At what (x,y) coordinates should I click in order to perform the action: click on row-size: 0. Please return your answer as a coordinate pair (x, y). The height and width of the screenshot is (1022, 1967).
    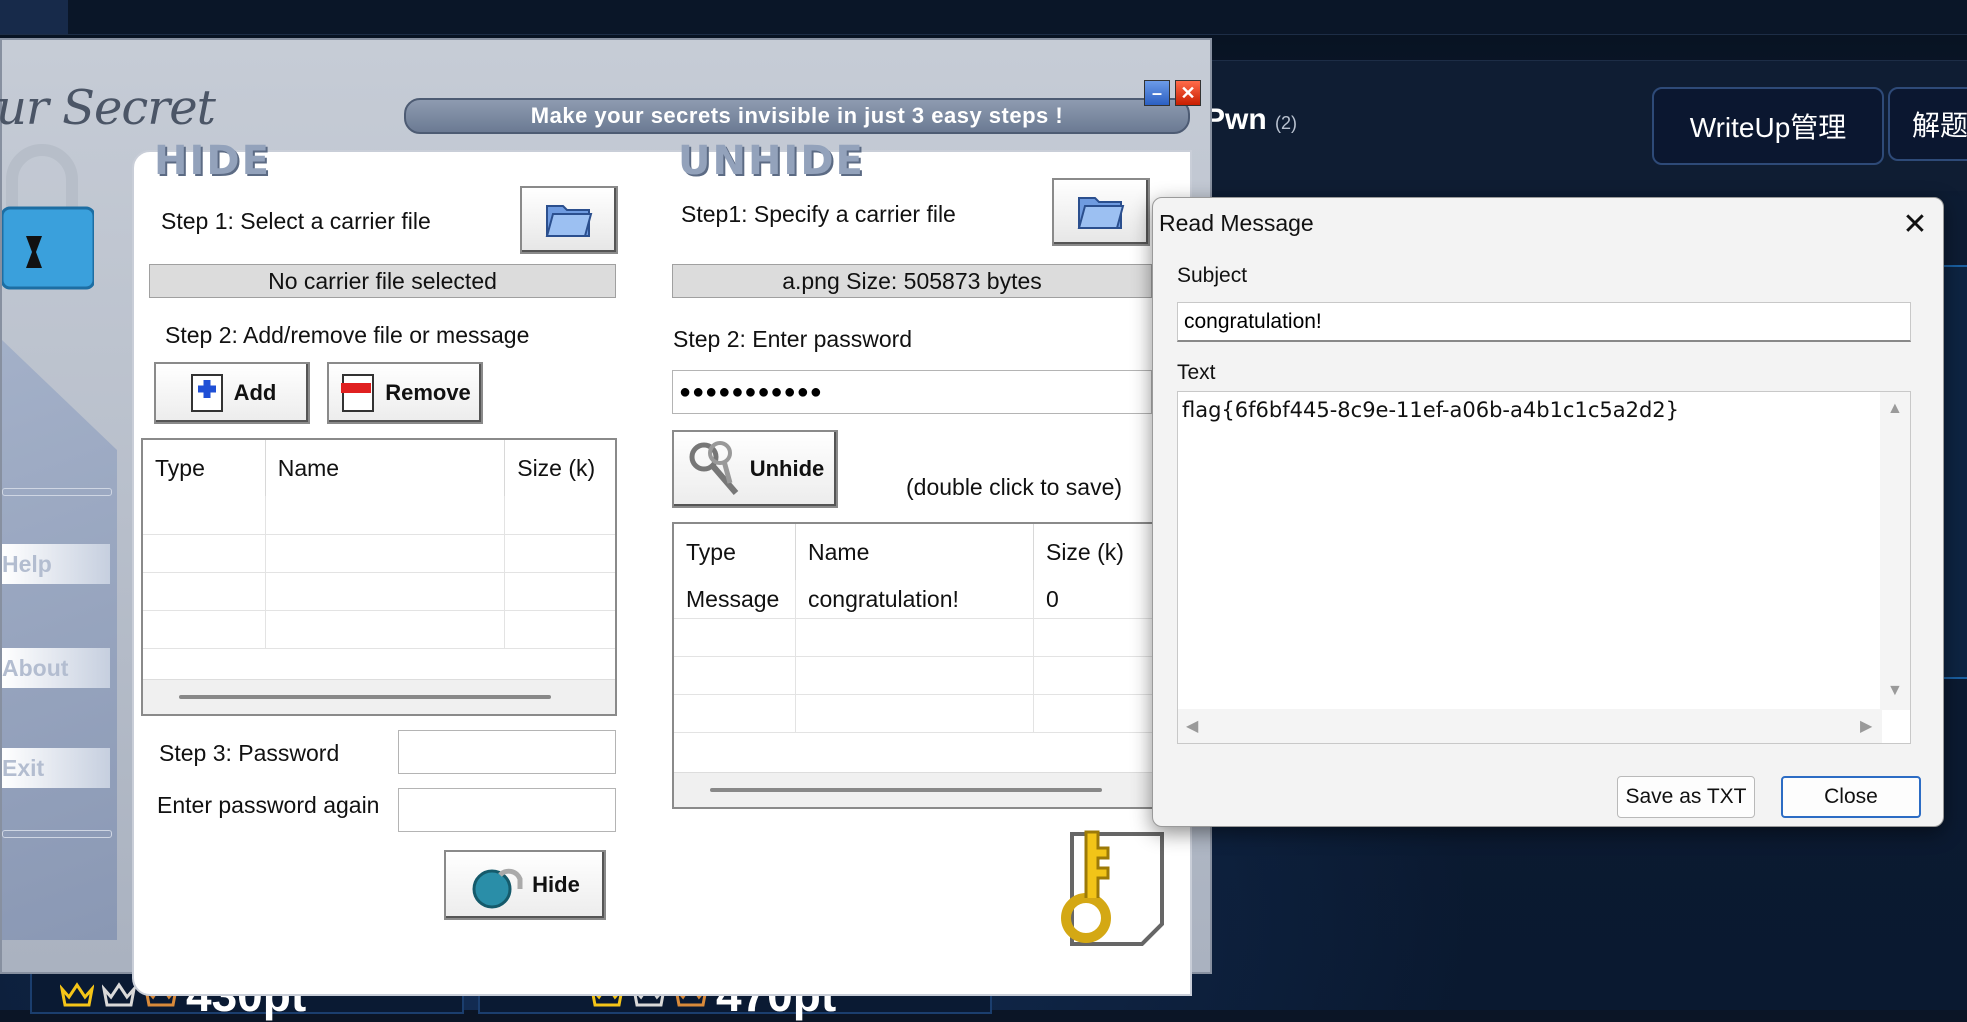
    Looking at the image, I should click on (1052, 598).